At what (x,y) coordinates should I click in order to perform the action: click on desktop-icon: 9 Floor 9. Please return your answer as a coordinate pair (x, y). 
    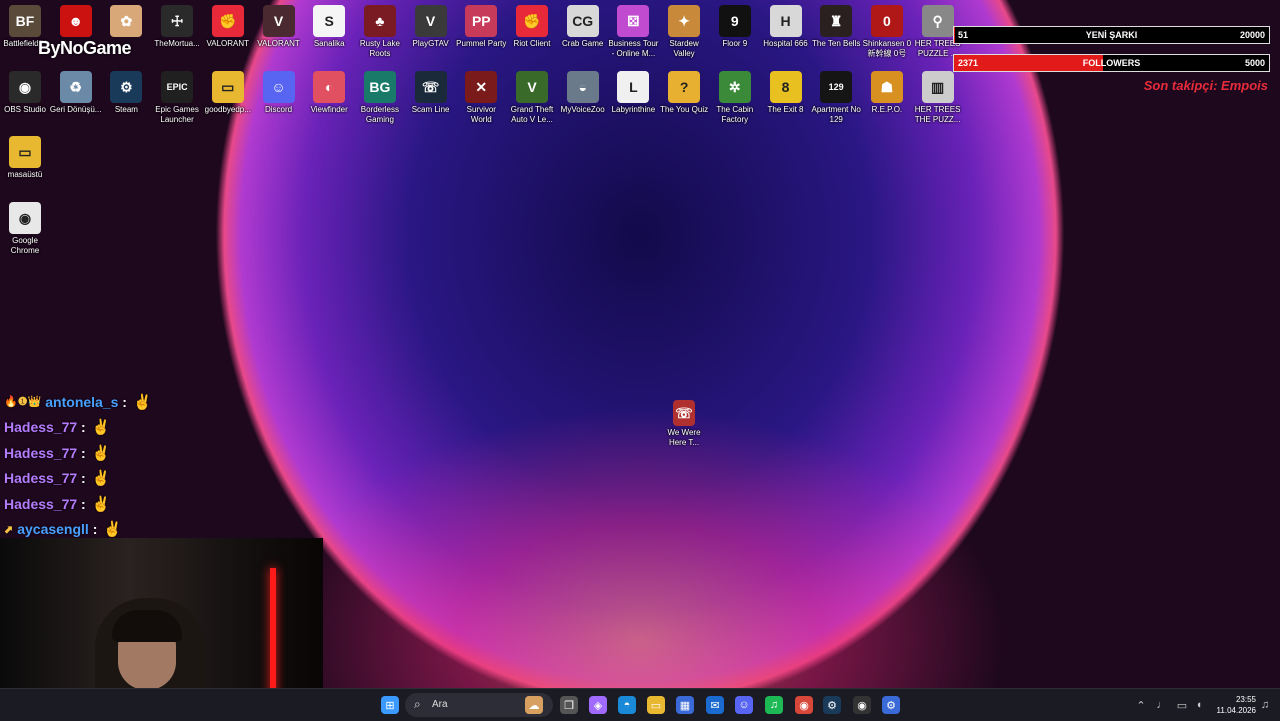
    Looking at the image, I should click on (735, 27).